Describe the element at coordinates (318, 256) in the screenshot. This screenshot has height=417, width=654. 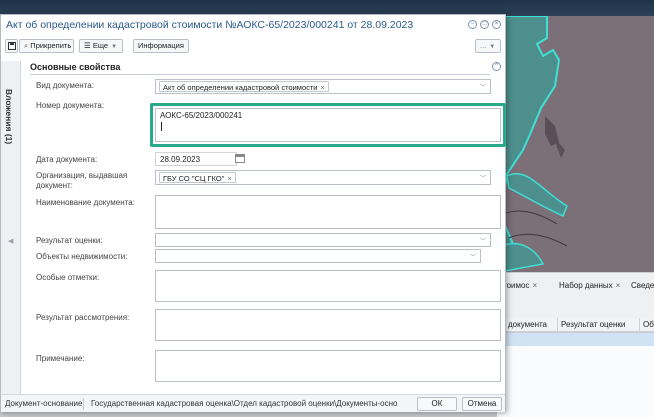
I see `realty-select: ﹀` at that location.